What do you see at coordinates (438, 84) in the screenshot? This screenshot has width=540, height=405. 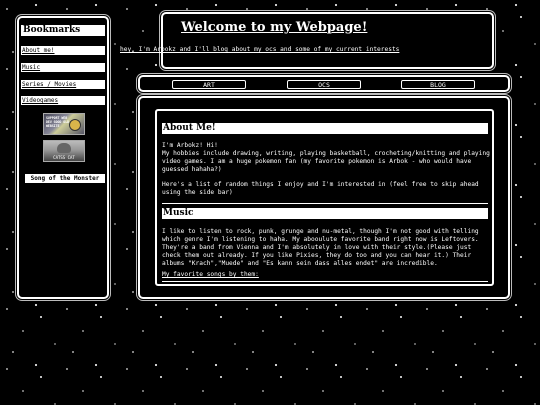 I see `tab-blog: BLOG` at bounding box center [438, 84].